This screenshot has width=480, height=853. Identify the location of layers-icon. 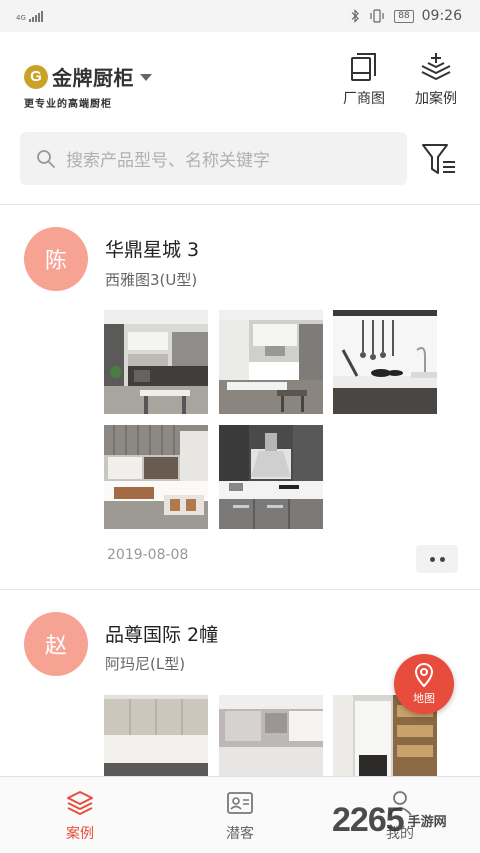
(80, 803).